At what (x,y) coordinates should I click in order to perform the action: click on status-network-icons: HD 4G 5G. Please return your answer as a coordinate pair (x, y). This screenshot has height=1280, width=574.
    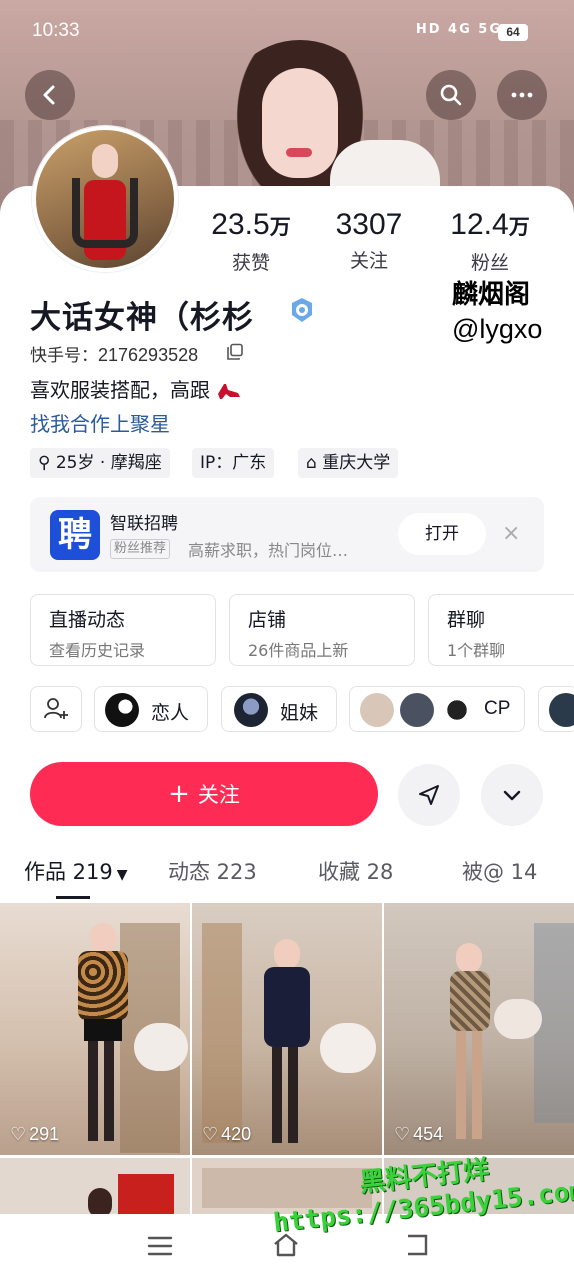
    Looking at the image, I should click on (458, 29).